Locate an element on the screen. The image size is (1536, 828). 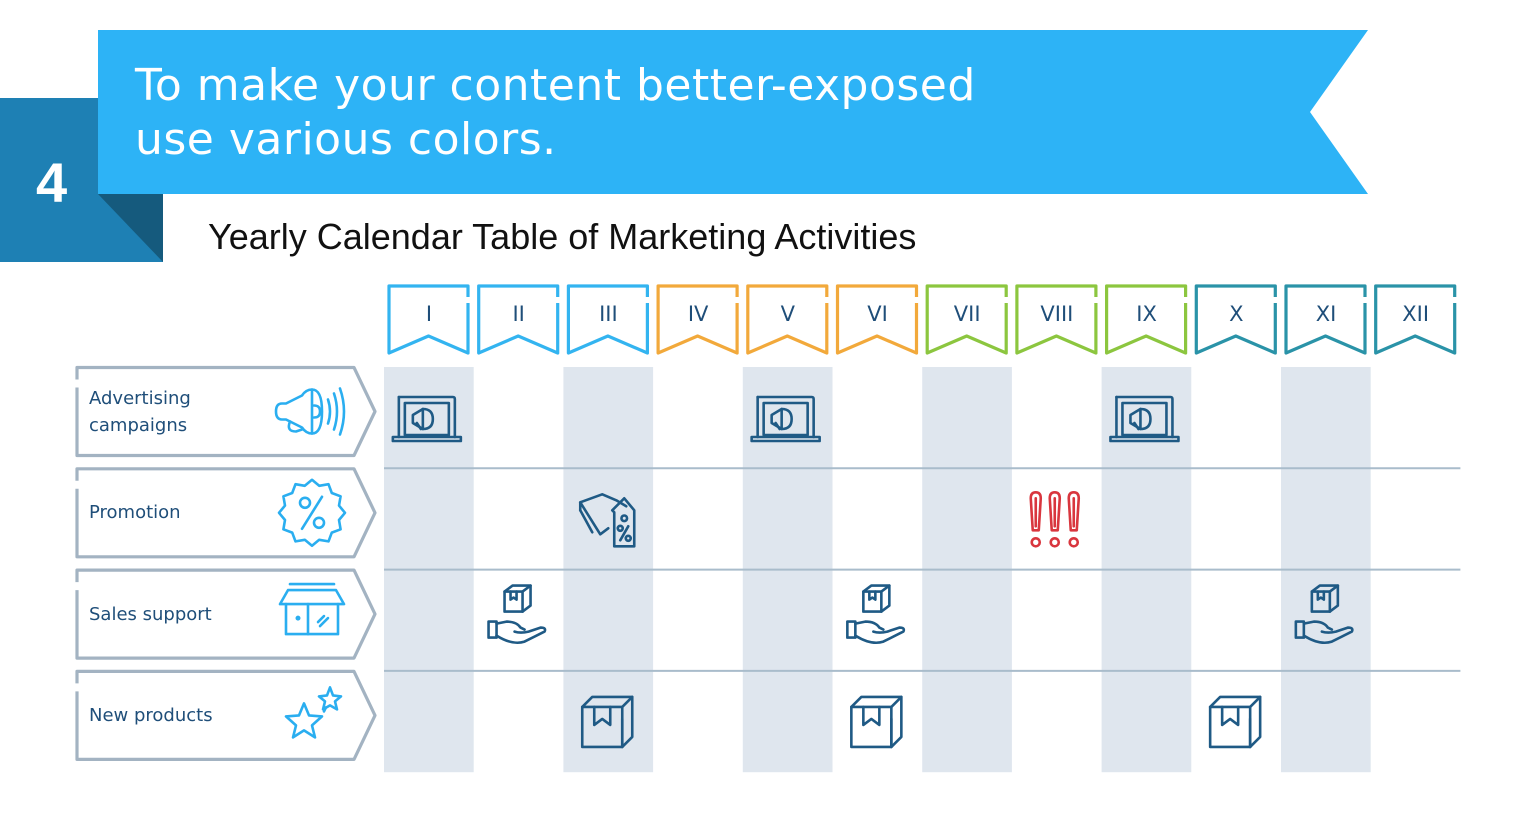
row-label: Promotion is located at coordinates (135, 512).